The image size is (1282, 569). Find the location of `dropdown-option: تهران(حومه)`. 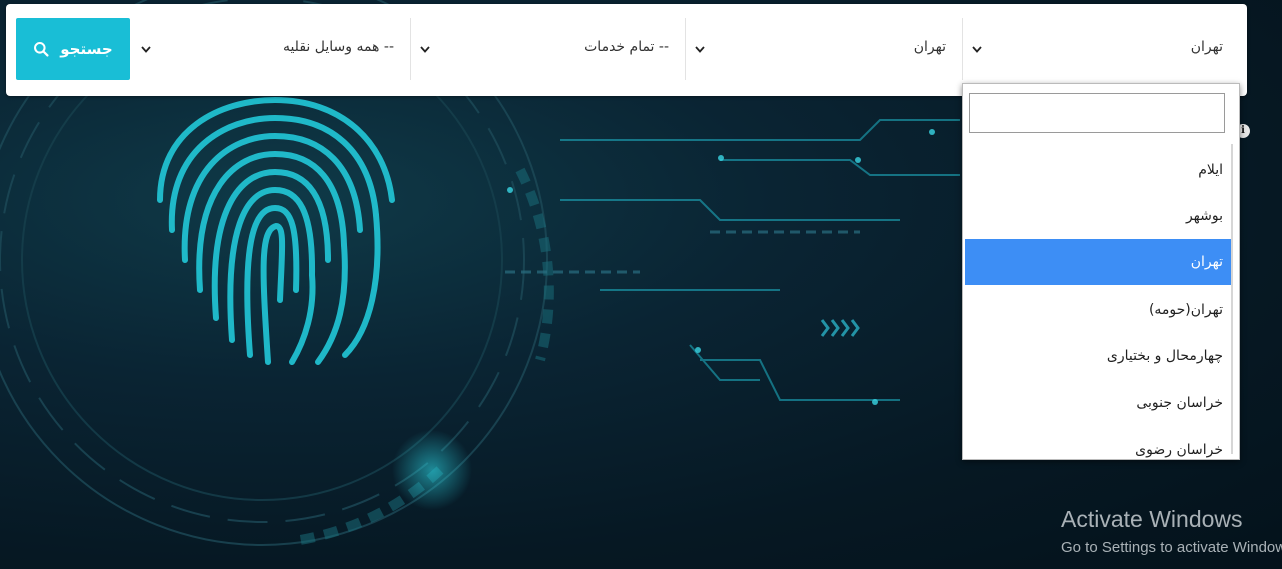

dropdown-option: تهران(حومه) is located at coordinates (1098, 310).